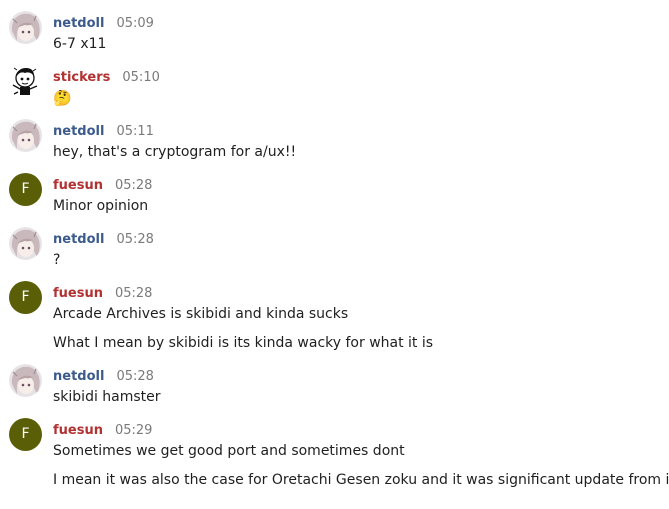  I want to click on message: Ffuesun 05:28 Minor opinion, so click(334, 189).